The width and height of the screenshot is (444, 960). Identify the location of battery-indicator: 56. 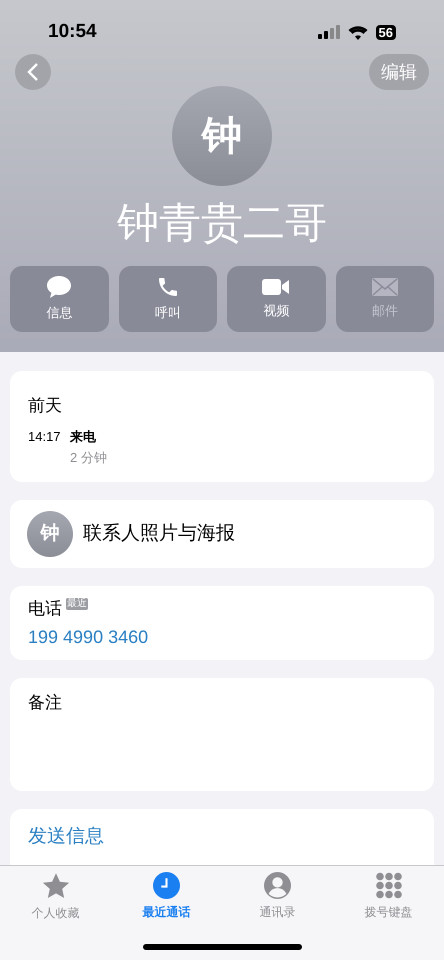
(386, 32).